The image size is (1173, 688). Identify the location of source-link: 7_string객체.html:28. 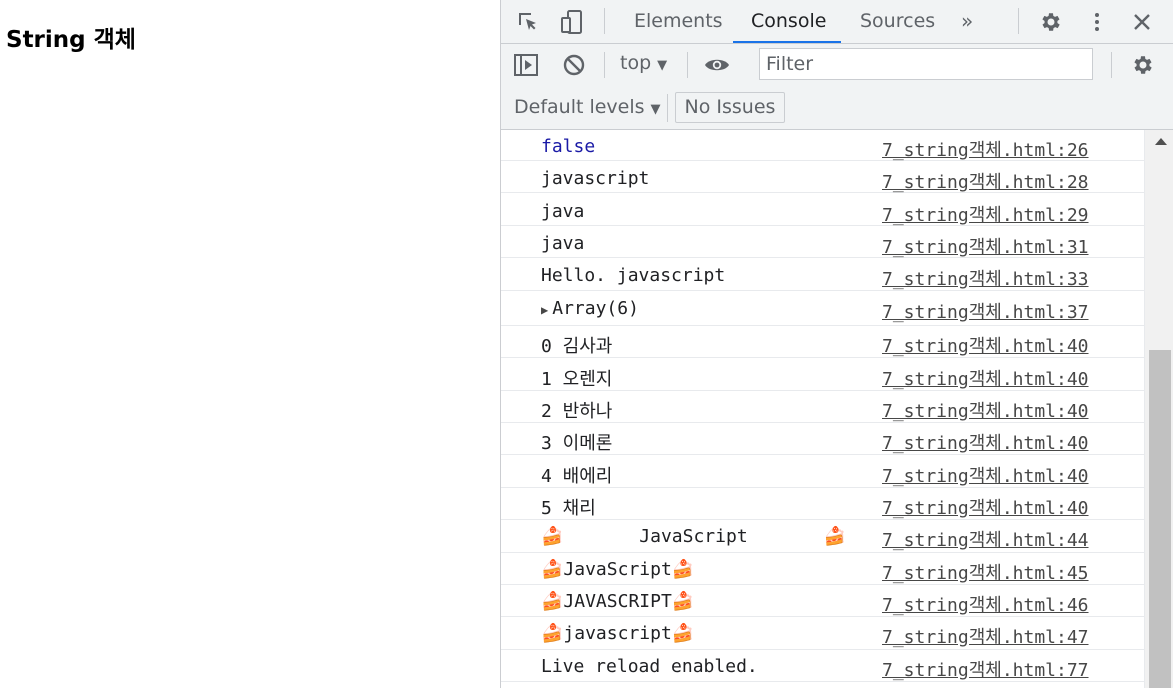
(985, 181).